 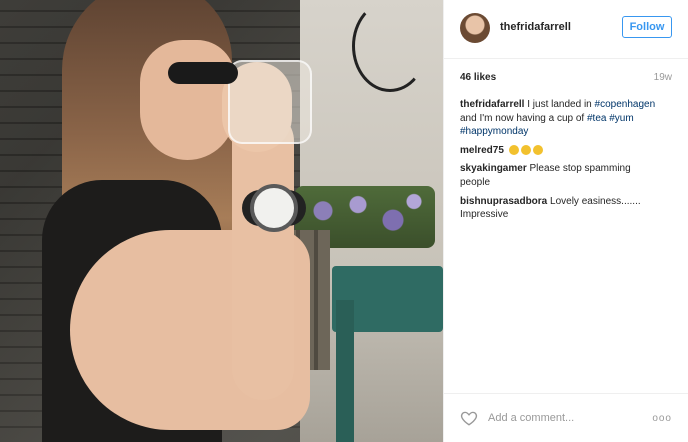 What do you see at coordinates (647, 27) in the screenshot?
I see `follow-button: Follow` at bounding box center [647, 27].